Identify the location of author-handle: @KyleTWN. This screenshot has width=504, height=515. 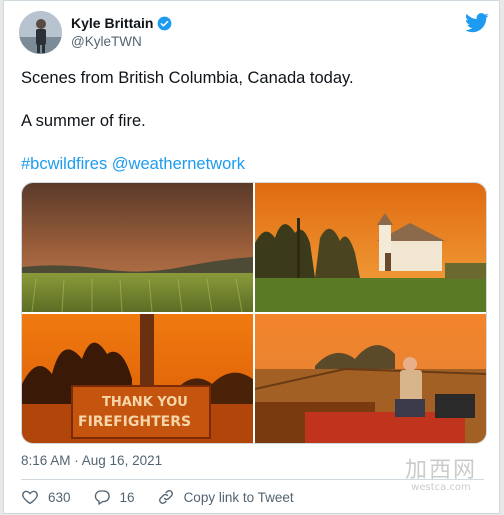
(121, 41).